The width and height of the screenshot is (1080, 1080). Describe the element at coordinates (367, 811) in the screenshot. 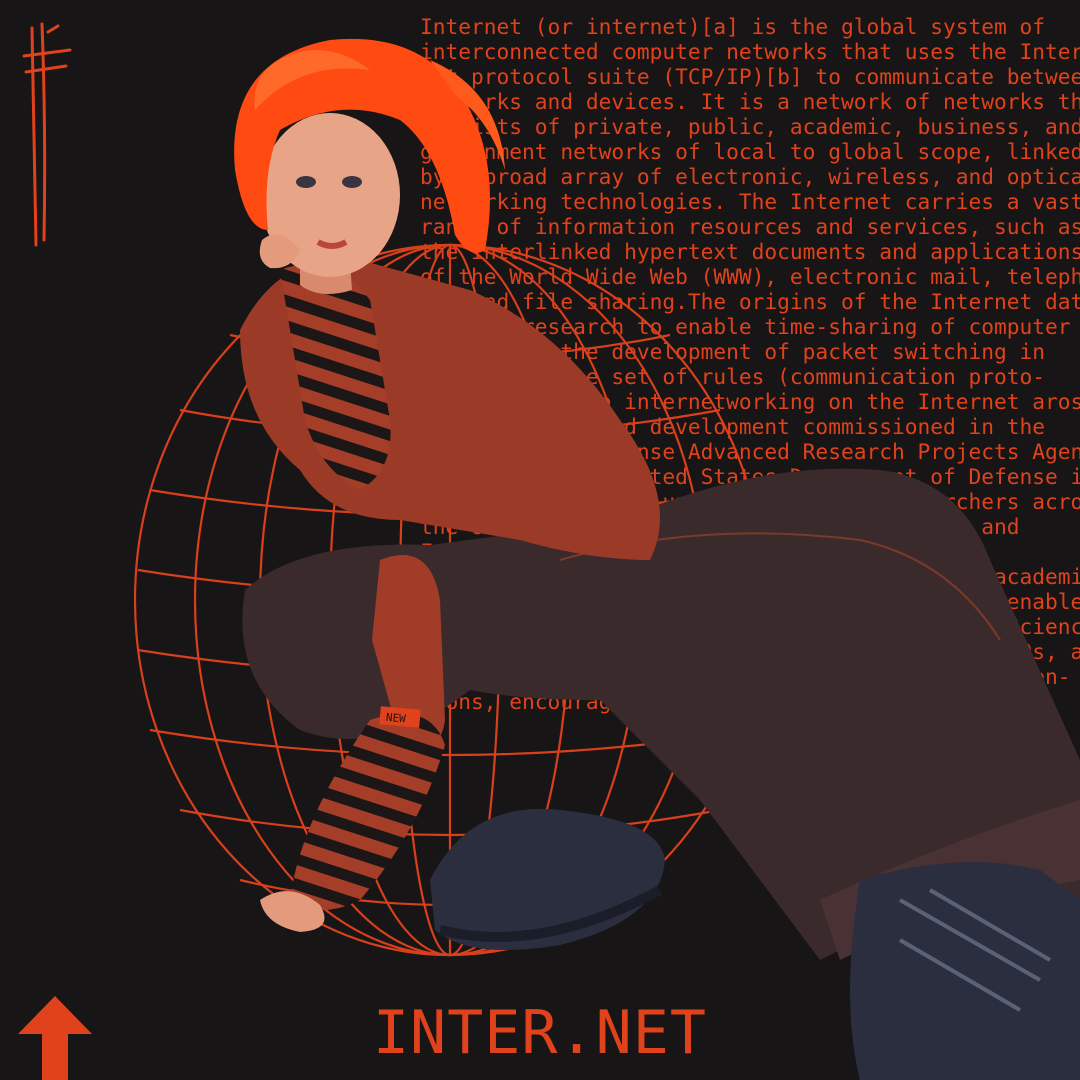

I see `forearm-stripes` at that location.